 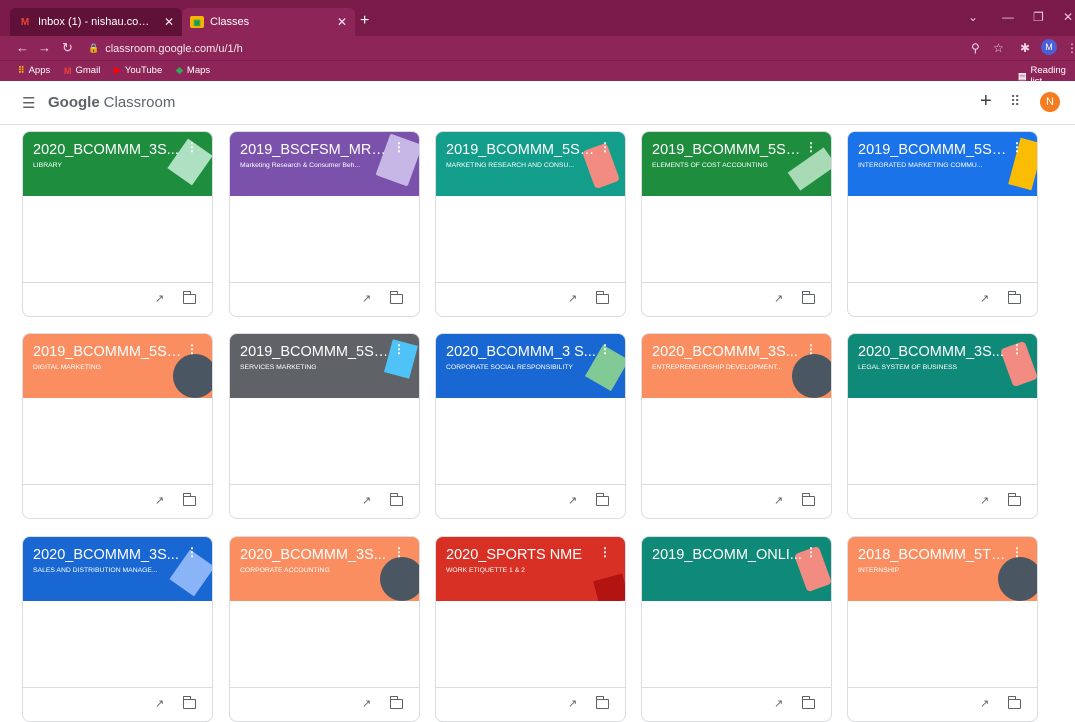 What do you see at coordinates (998, 48) in the screenshot?
I see `bookmark-star-icon: ☆` at bounding box center [998, 48].